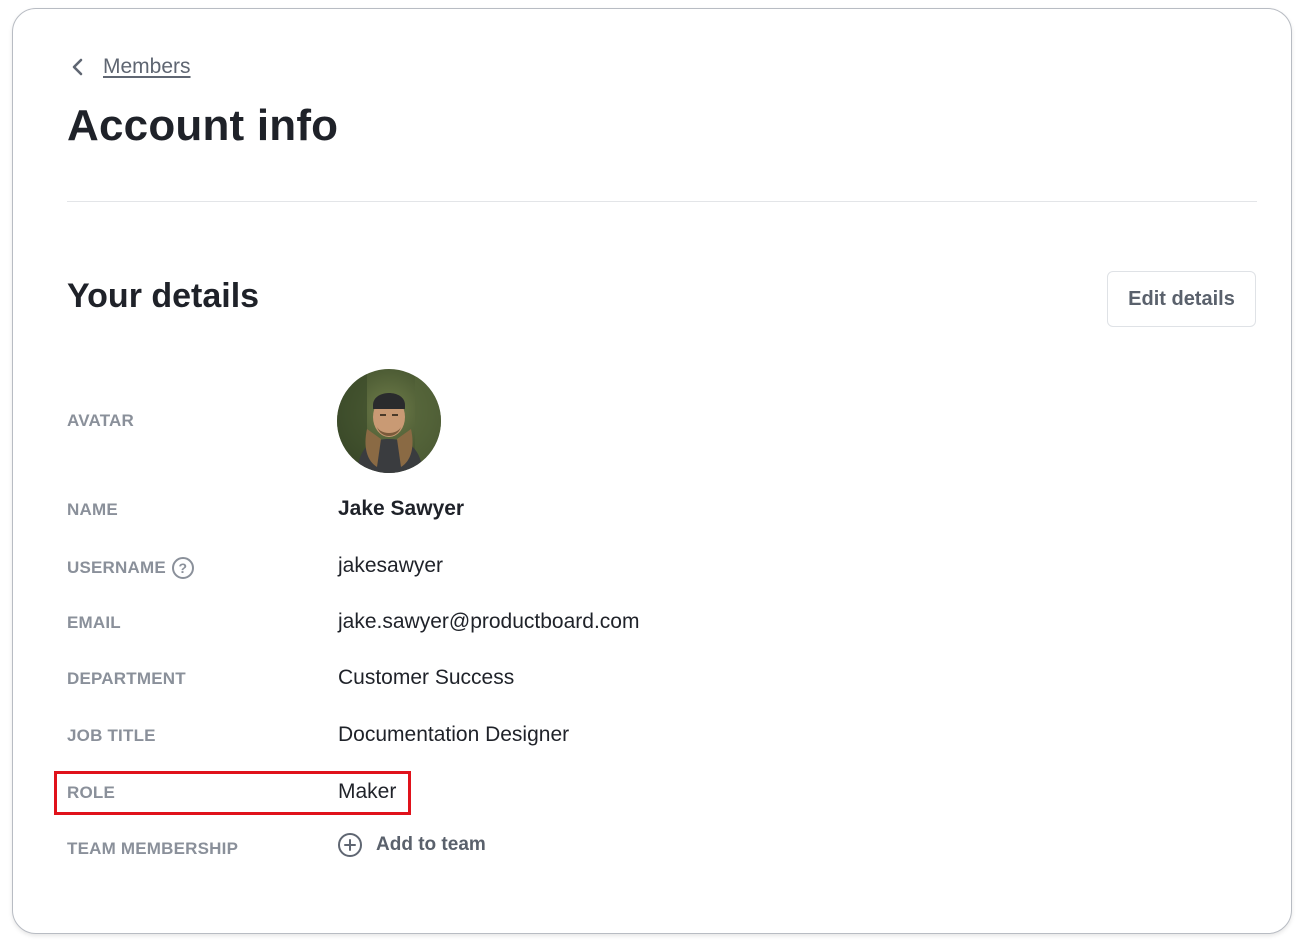  I want to click on question-circle-icon: ?, so click(182, 568).